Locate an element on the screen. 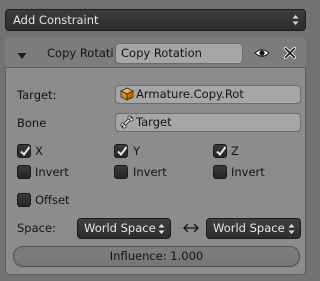 This screenshot has width=320, height=281. target-space-dropdown: World Space is located at coordinates (253, 228).